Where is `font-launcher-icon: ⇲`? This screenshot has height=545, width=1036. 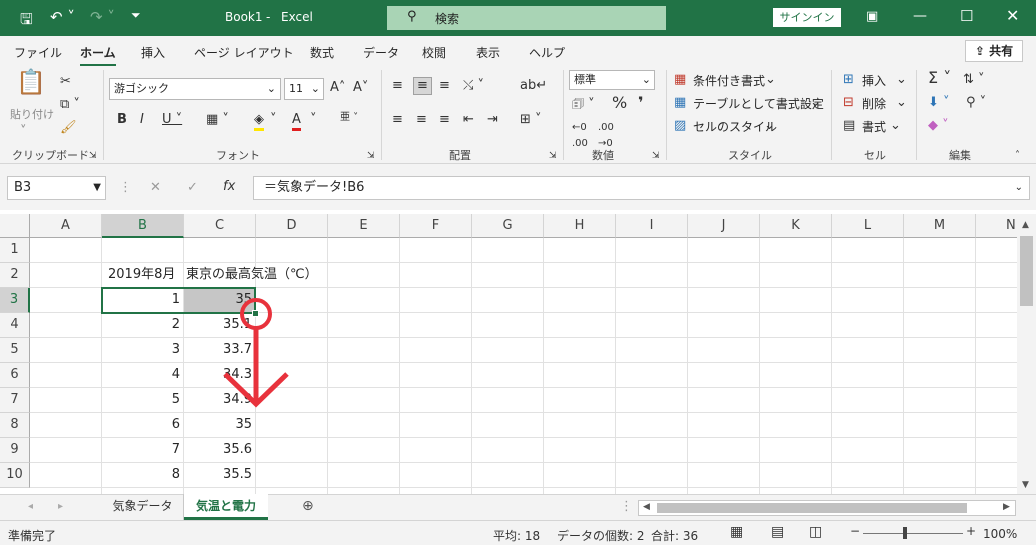 font-launcher-icon: ⇲ is located at coordinates (371, 156).